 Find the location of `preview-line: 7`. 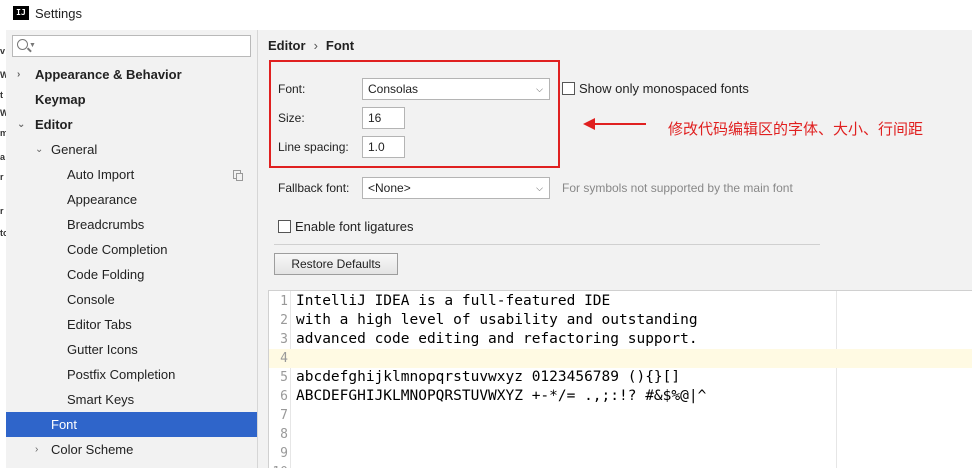

preview-line: 7 is located at coordinates (620, 415).